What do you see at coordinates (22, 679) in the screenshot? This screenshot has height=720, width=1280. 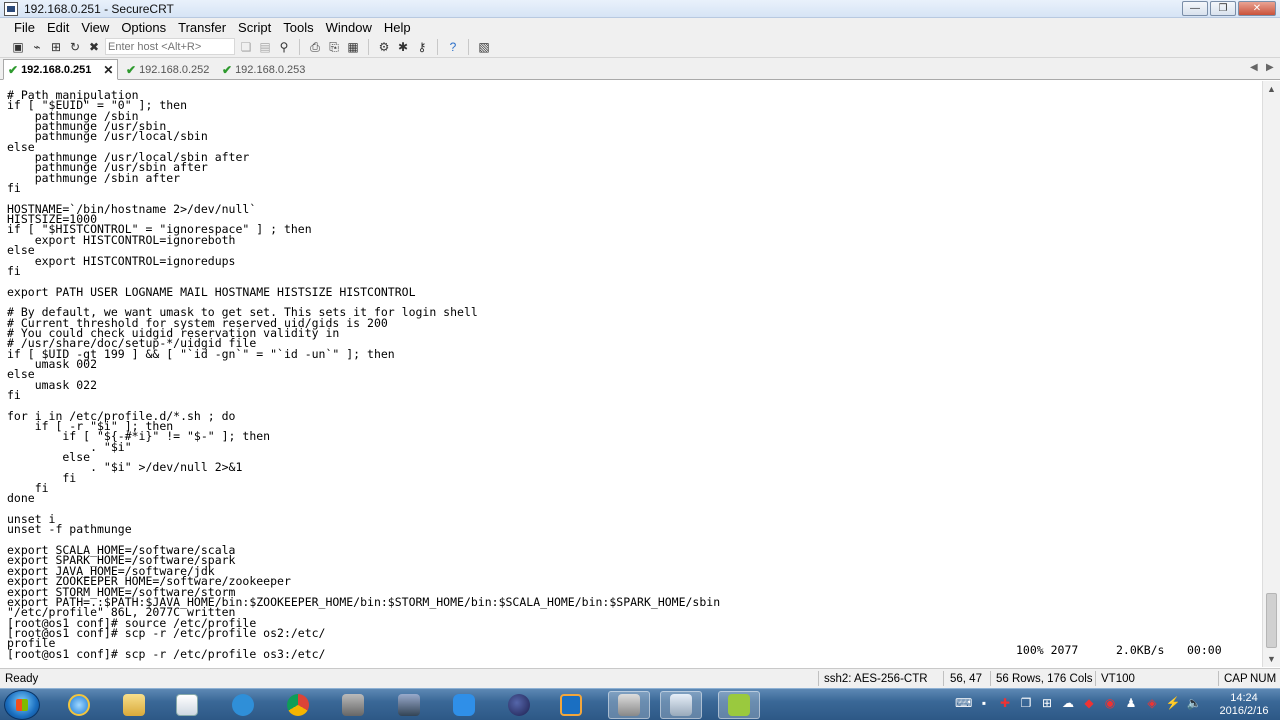 I see `status-ready: Ready` at bounding box center [22, 679].